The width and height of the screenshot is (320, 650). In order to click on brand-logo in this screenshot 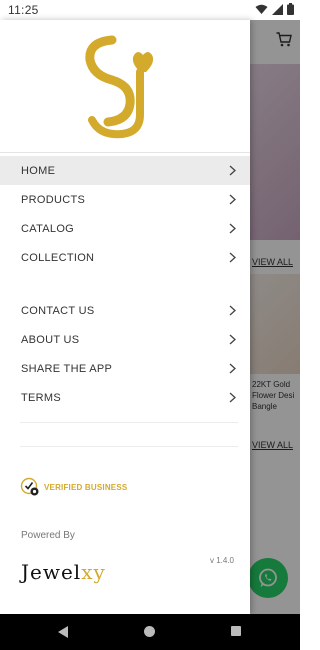, I will do `click(125, 82)`.